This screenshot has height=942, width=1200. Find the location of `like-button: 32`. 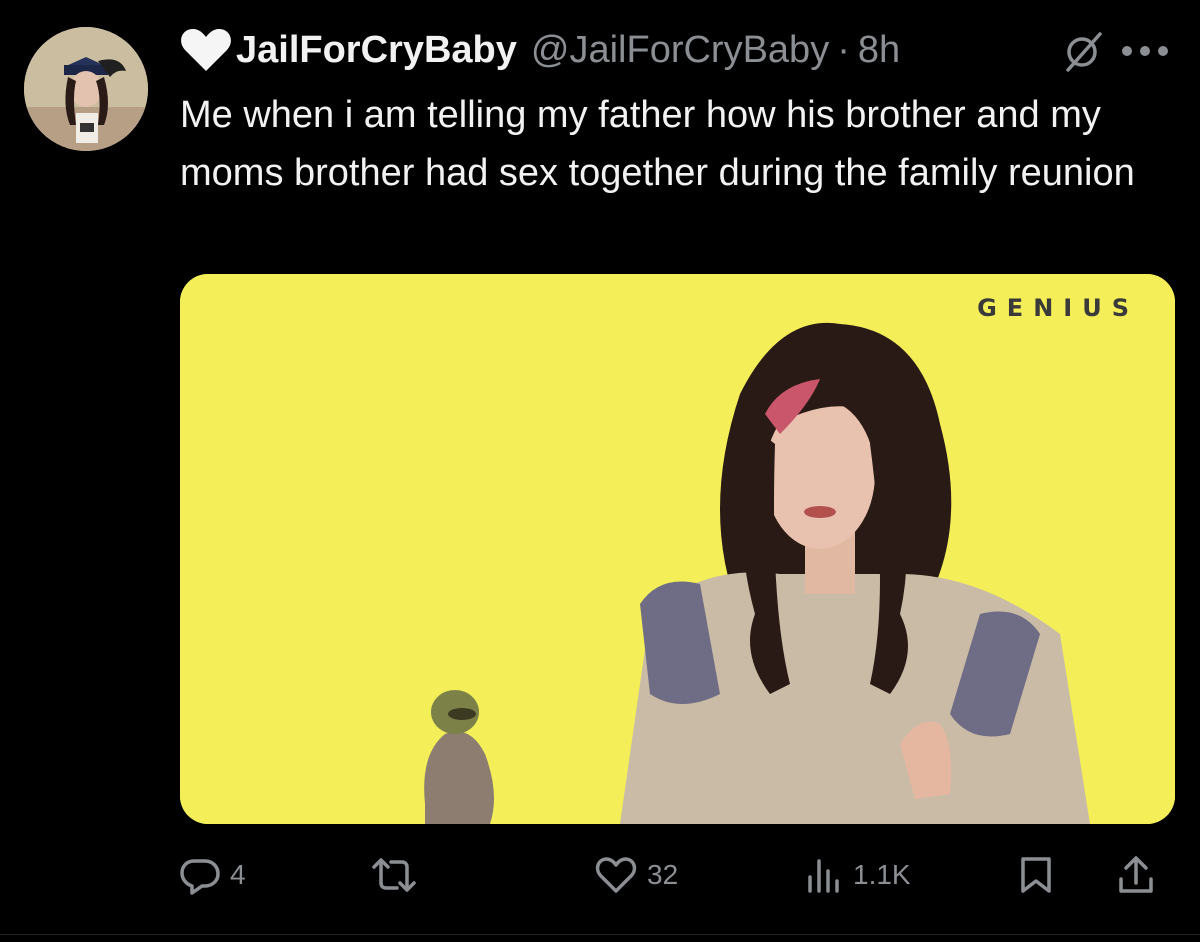

like-button: 32 is located at coordinates (636, 875).